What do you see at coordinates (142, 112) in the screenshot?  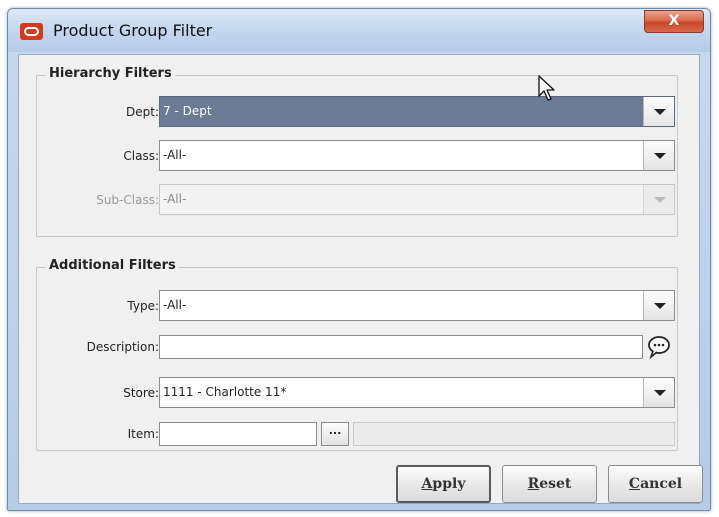 I see `dept-label: Dept:` at bounding box center [142, 112].